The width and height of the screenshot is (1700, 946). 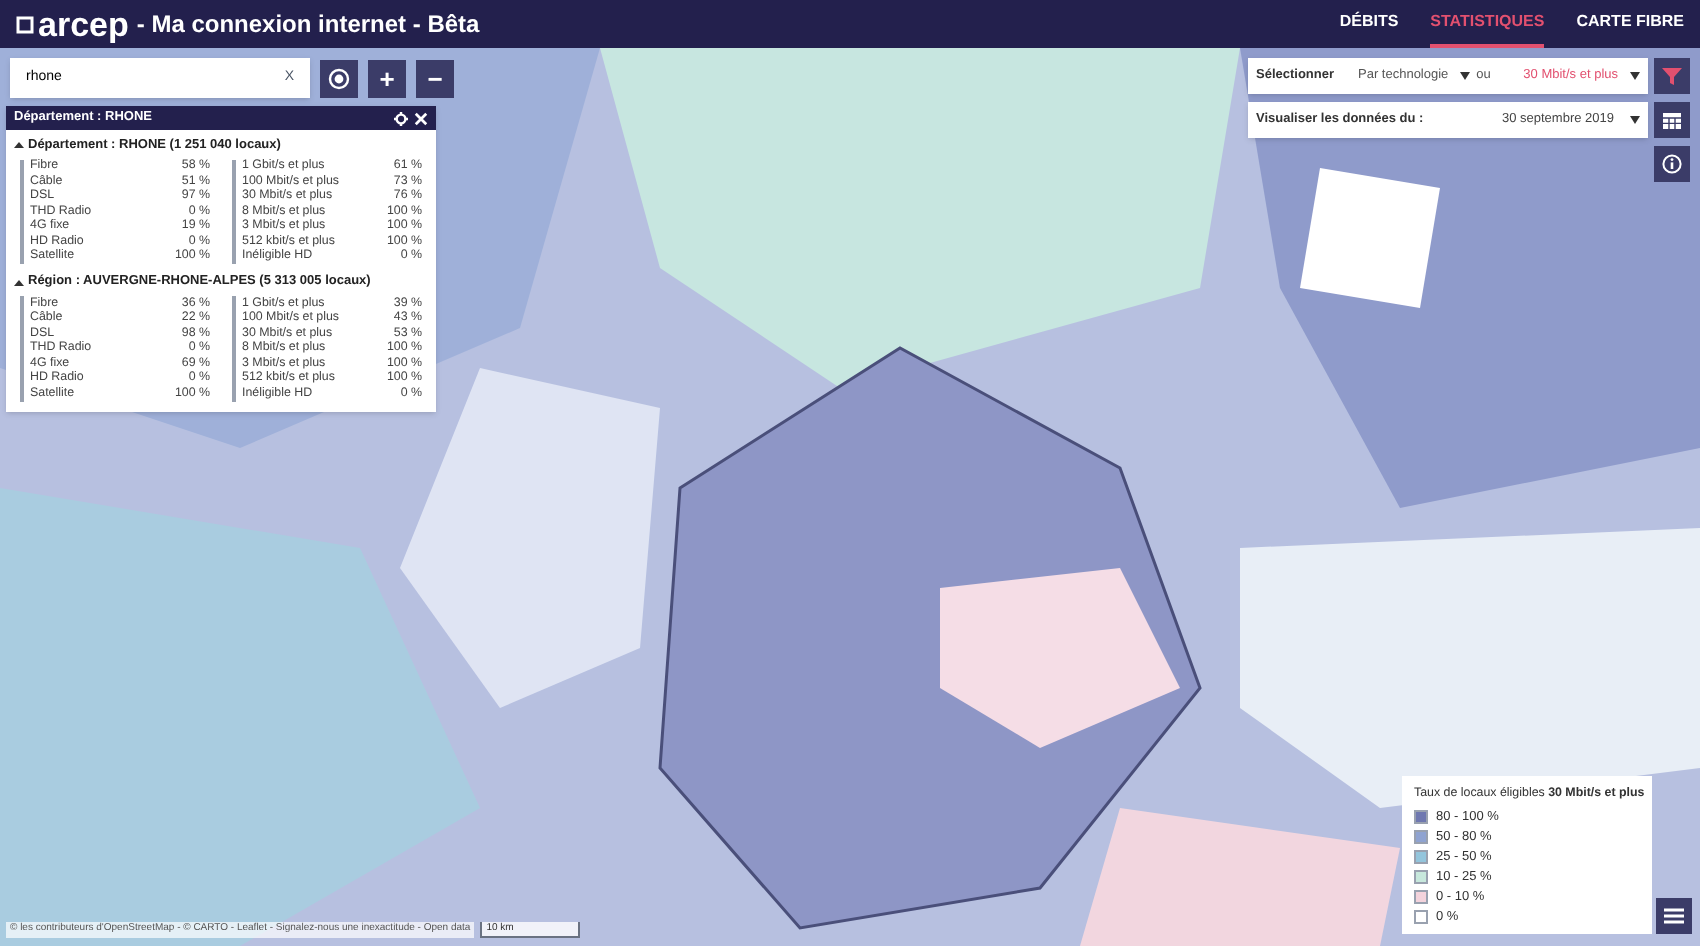 I want to click on locate-button, so click(x=339, y=78).